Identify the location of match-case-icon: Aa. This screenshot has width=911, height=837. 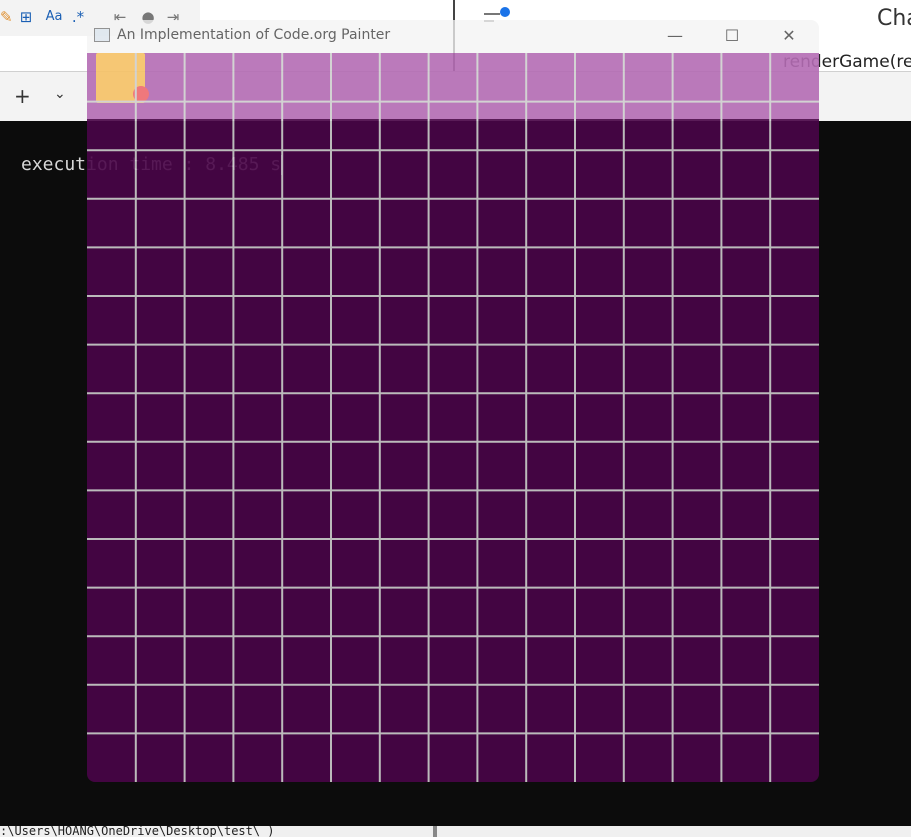
(54, 17).